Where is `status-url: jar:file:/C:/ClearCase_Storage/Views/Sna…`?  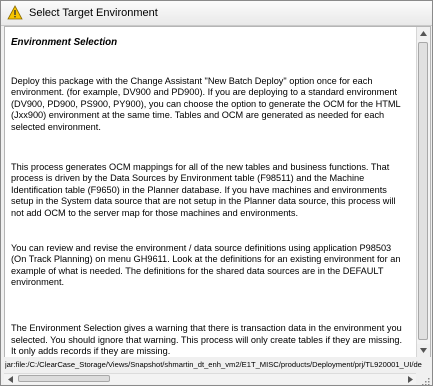
status-url: jar:file:/C:/ClearCase_Storage/Views/Sna… is located at coordinates (213, 364).